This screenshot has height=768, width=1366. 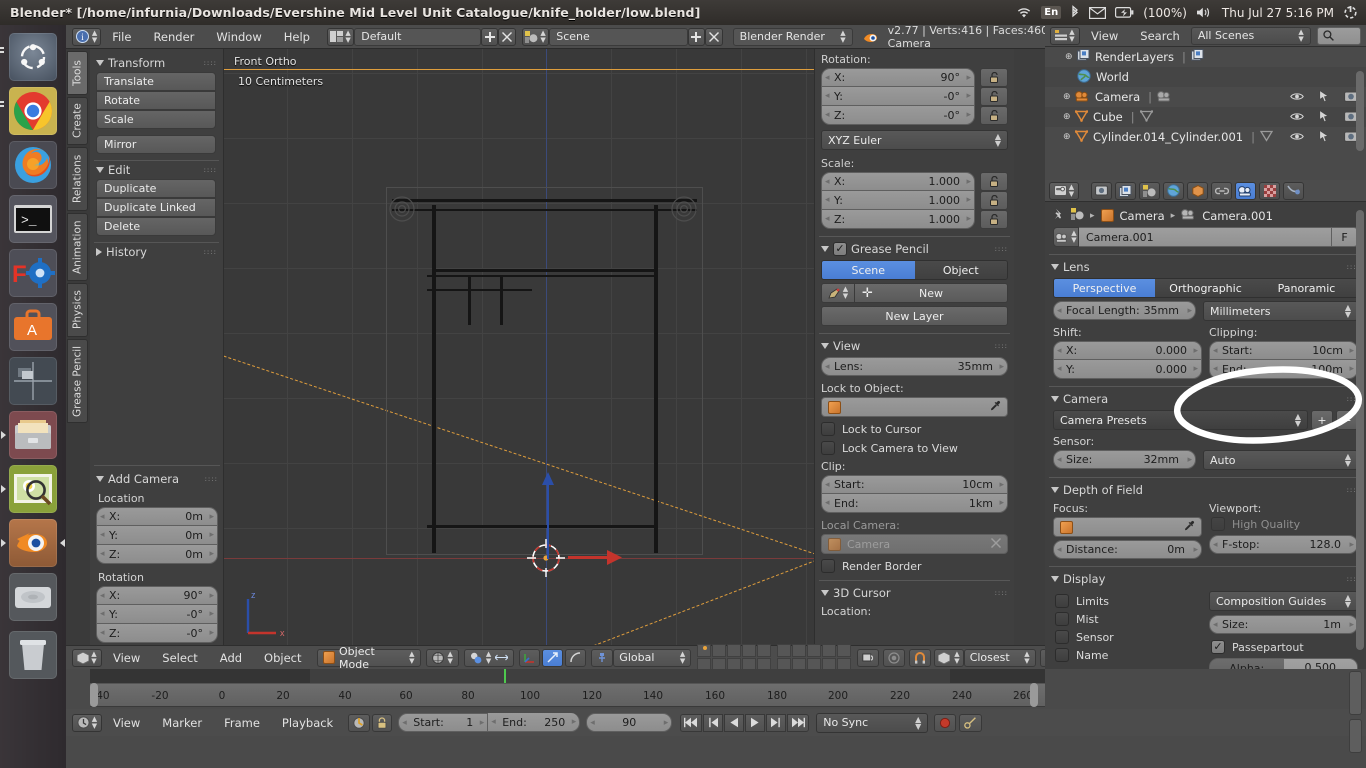 I want to click on editor-type-icon-info: i ▲ ▼, so click(x=87, y=36).